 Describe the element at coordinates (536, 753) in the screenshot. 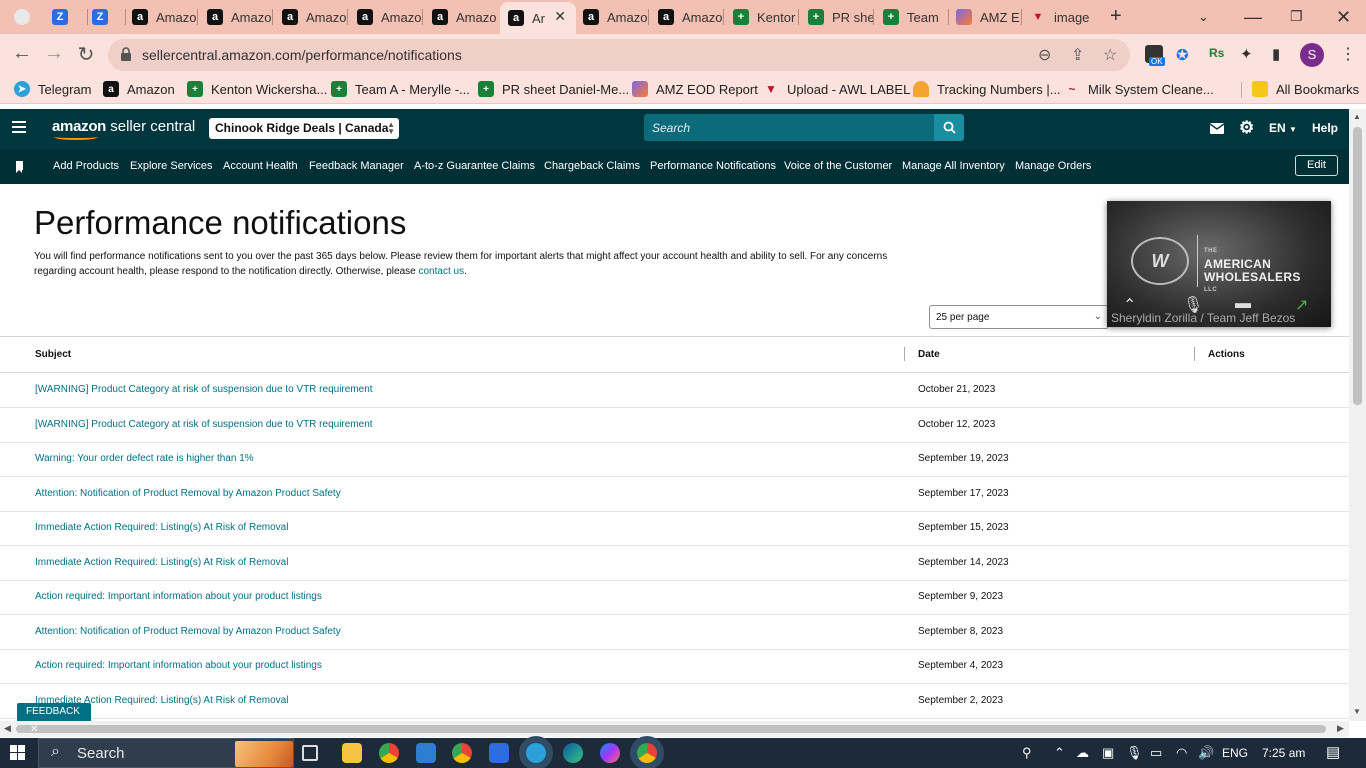

I see `telegram-icon` at that location.